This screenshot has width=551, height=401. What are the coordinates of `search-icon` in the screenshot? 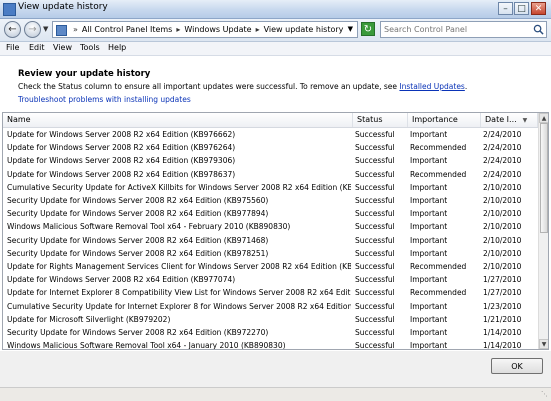 It's located at (538, 29).